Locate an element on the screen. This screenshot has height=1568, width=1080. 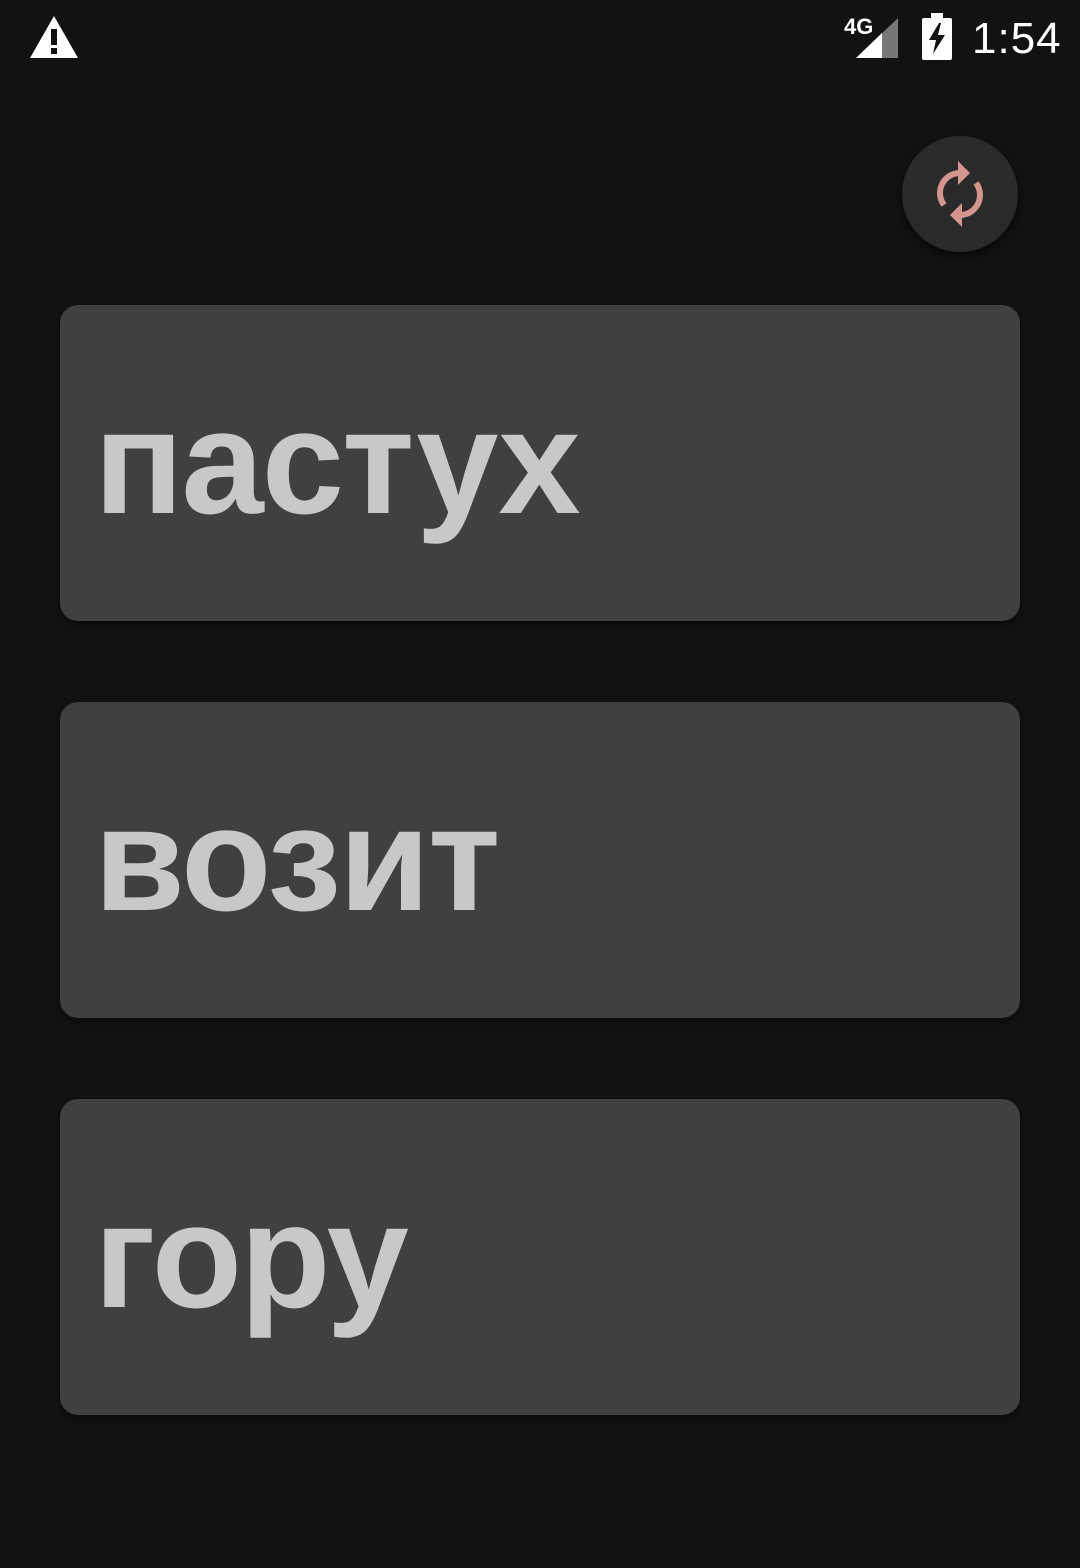
status-time: 1:54 is located at coordinates (1017, 38).